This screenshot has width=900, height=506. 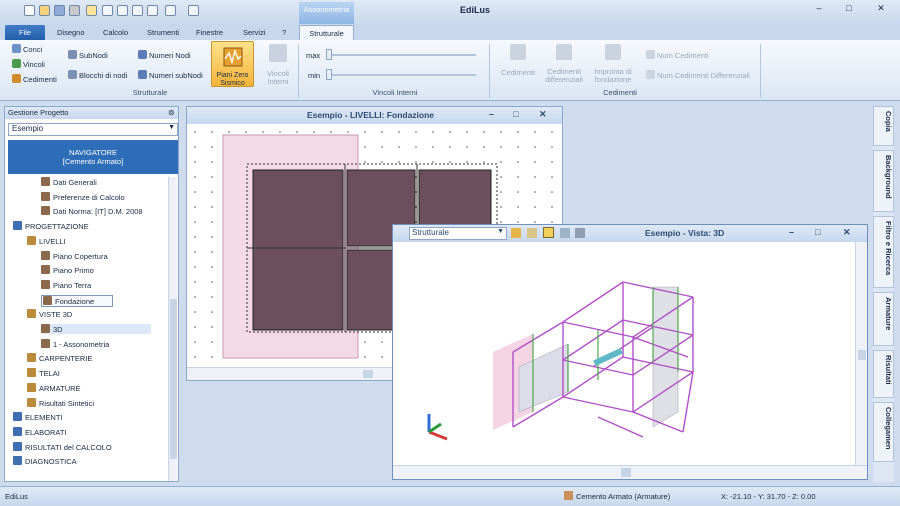 What do you see at coordinates (847, 232) in the screenshot?
I see `view3d-close-icon: ✕` at bounding box center [847, 232].